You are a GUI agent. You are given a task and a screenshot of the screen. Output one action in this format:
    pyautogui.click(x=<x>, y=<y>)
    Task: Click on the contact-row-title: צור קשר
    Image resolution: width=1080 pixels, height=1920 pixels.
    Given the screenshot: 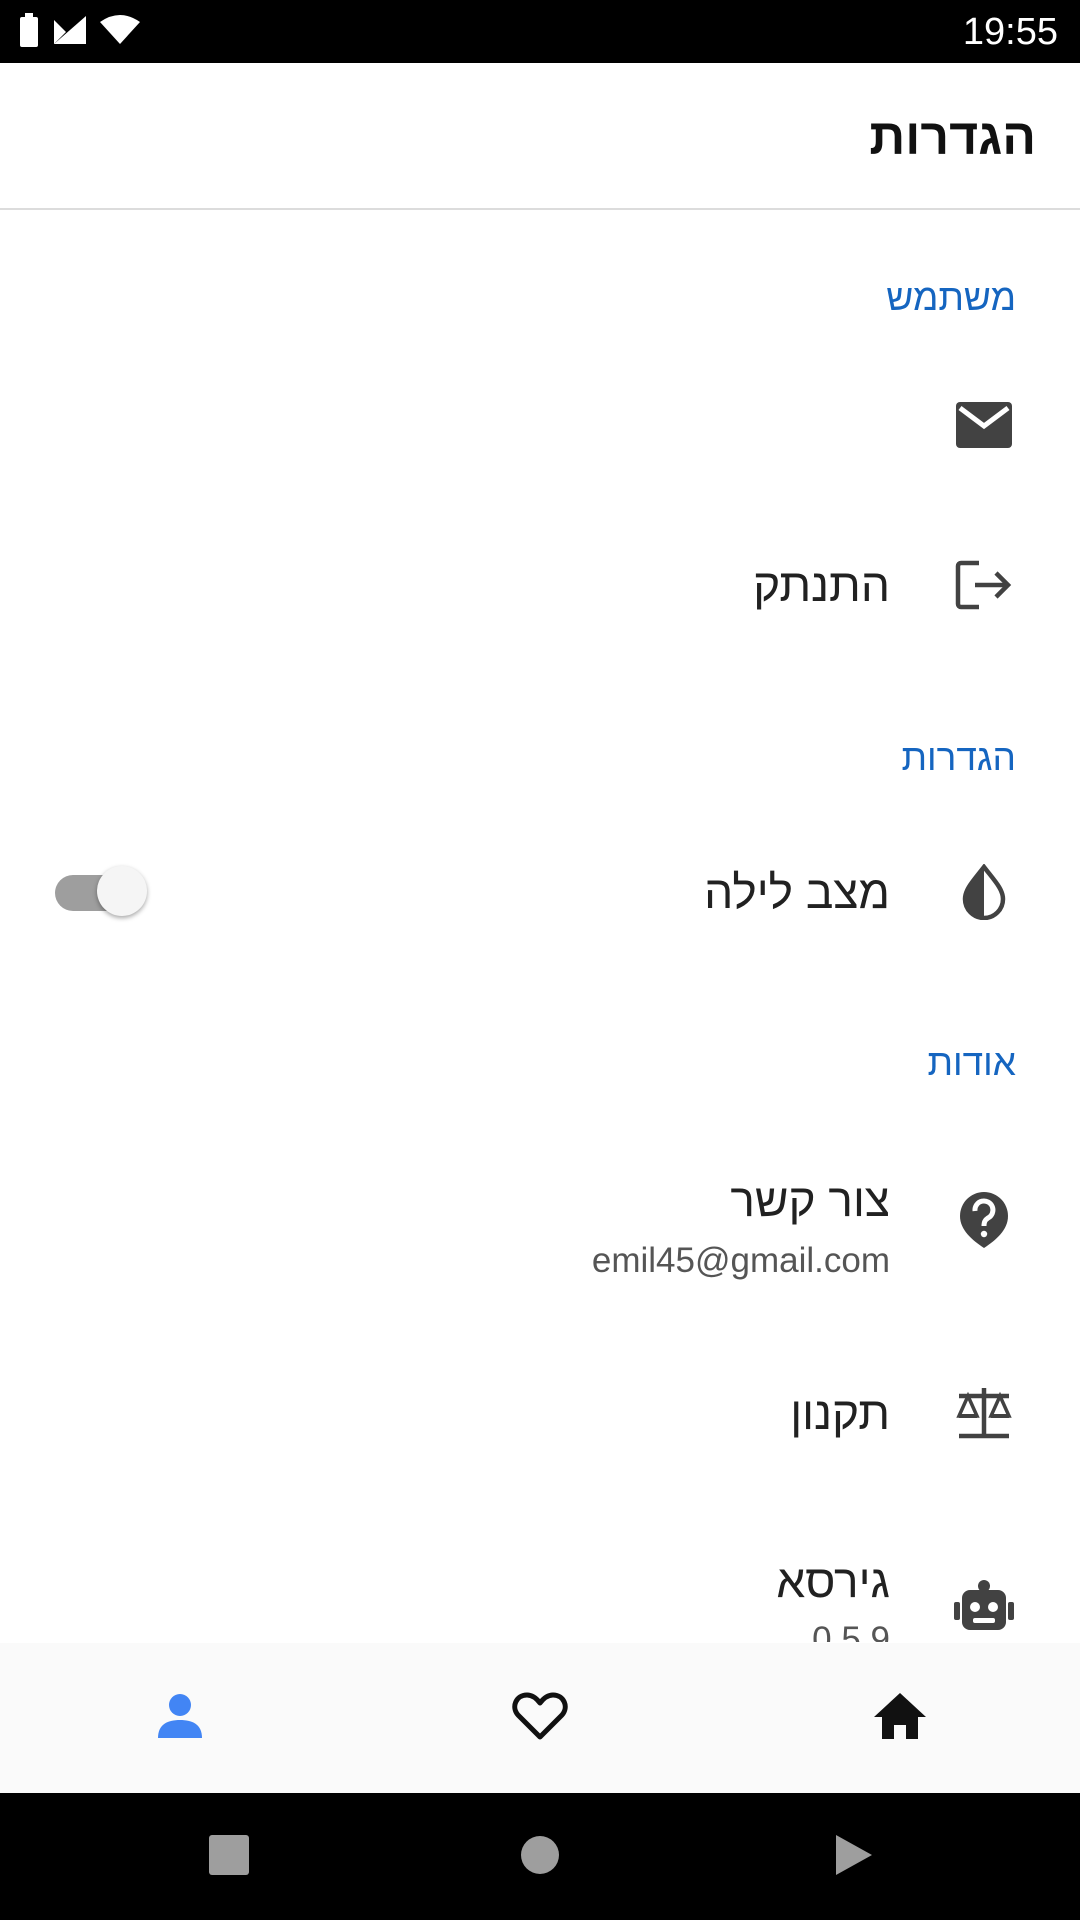 What is the action you would take?
    pyautogui.click(x=810, y=1200)
    